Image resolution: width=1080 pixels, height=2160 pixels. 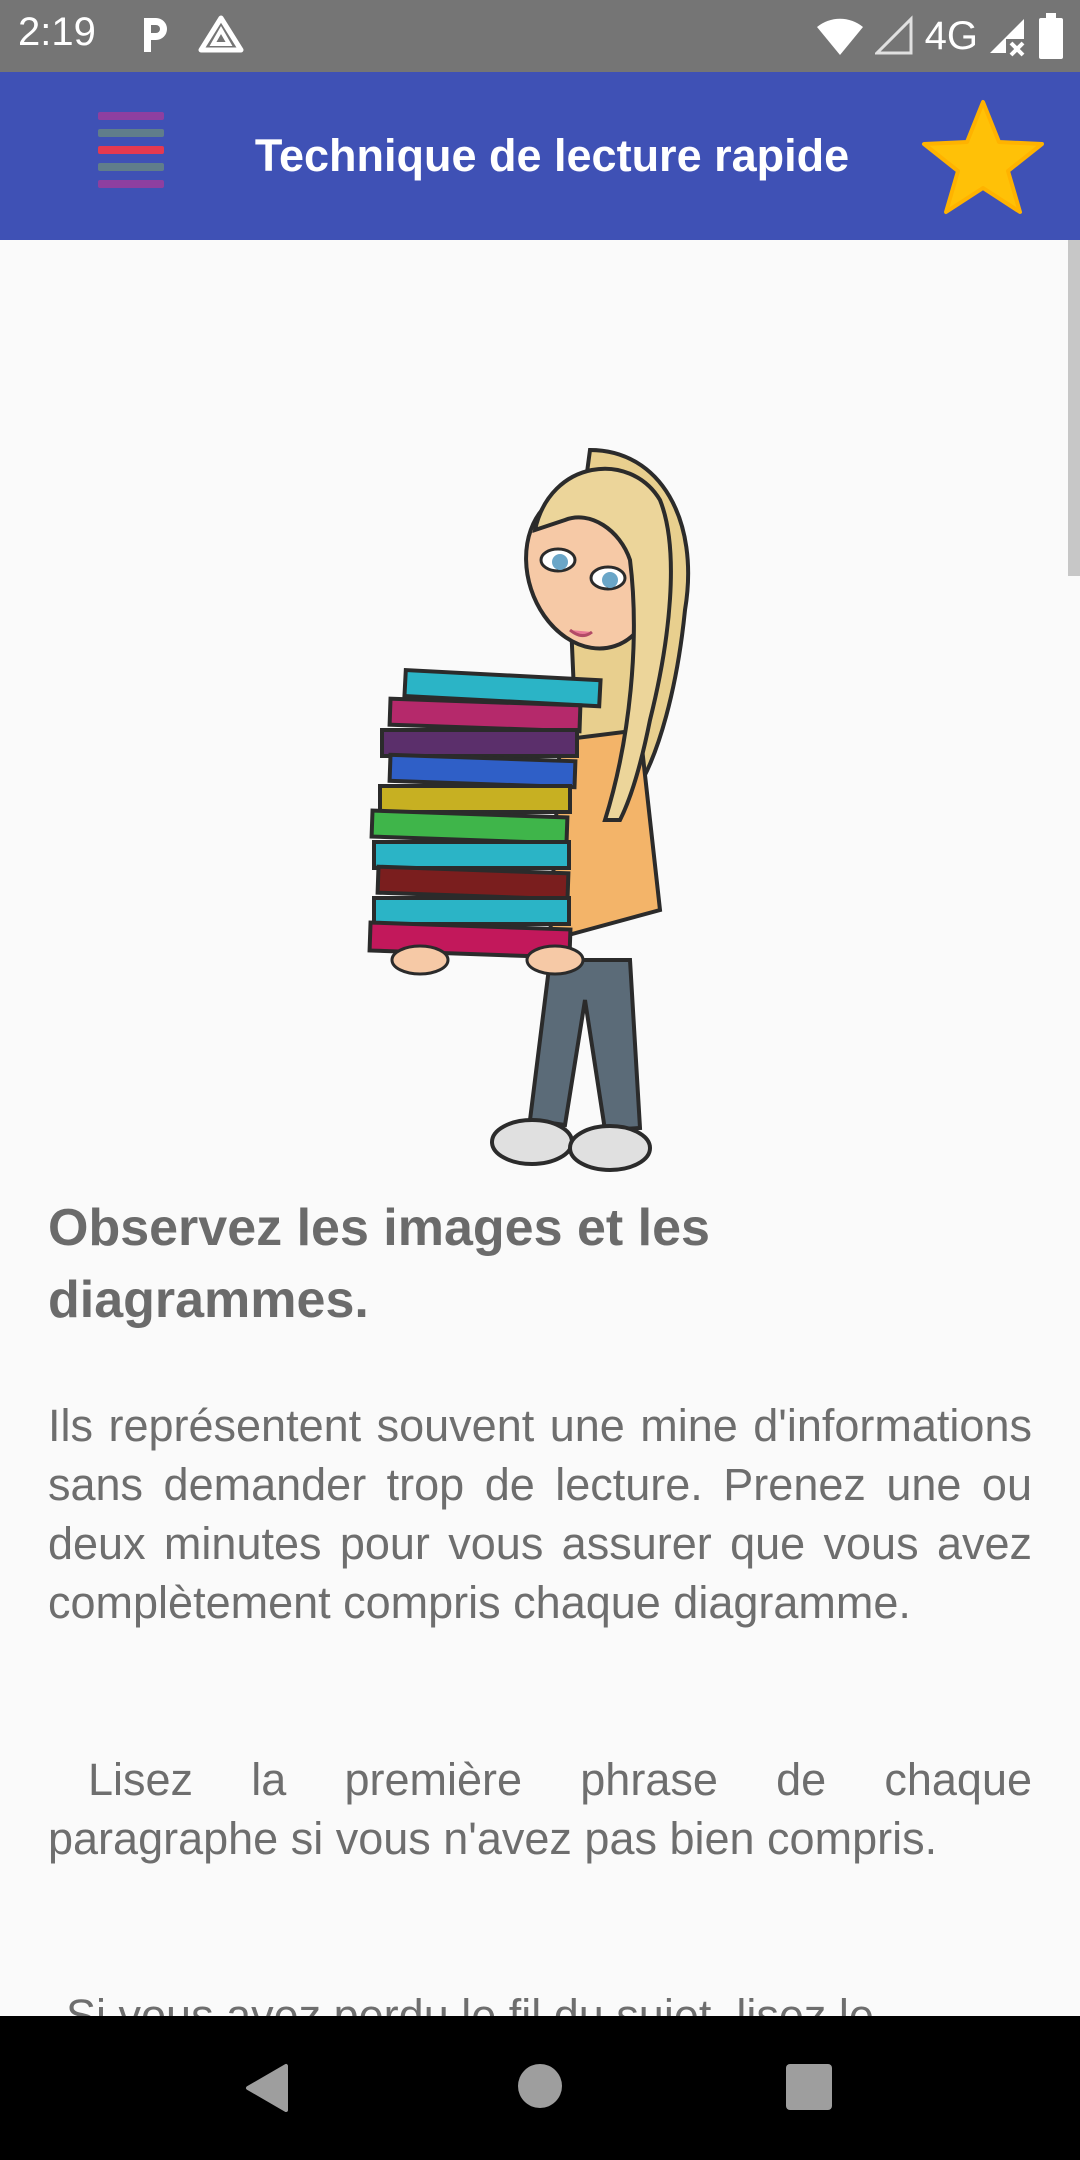 I want to click on star-icon, so click(x=983, y=157).